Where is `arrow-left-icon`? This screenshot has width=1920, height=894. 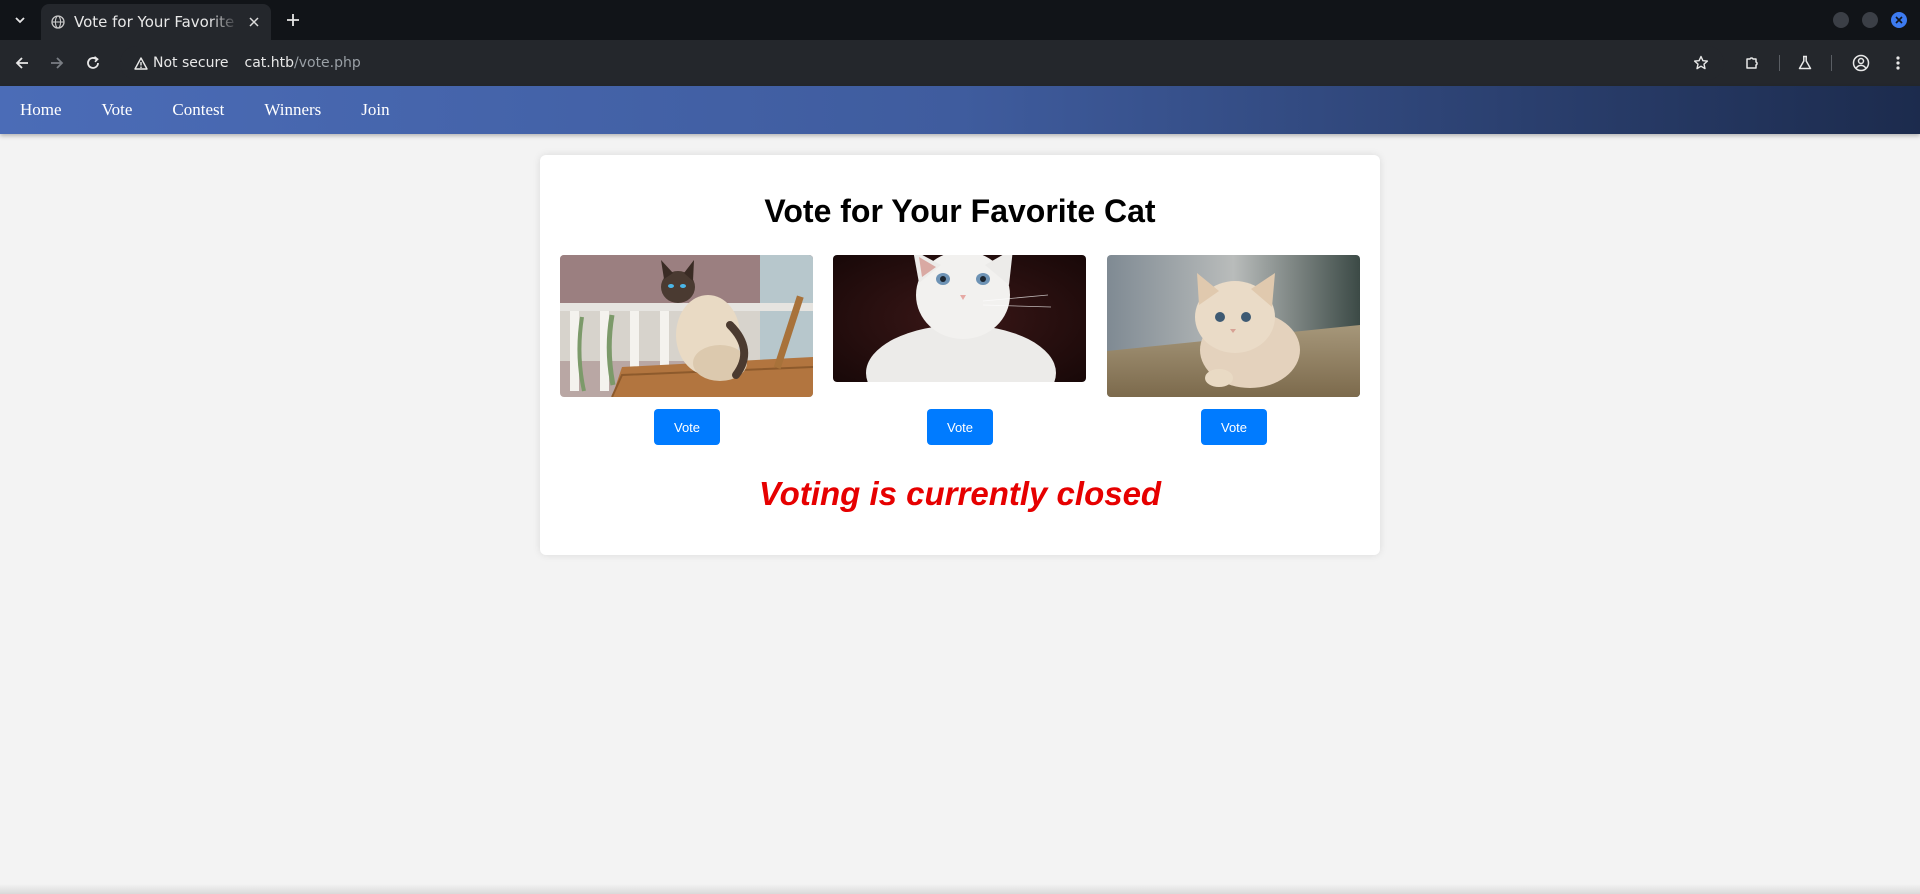 arrow-left-icon is located at coordinates (21, 63).